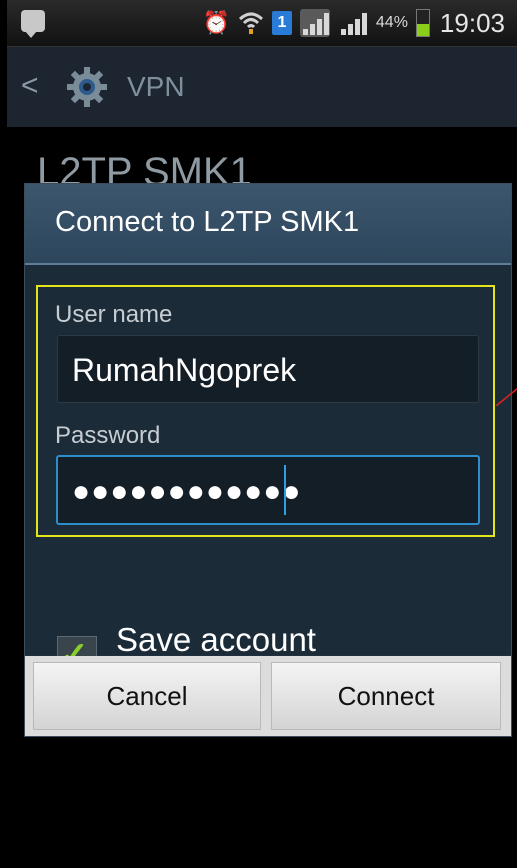 This screenshot has width=517, height=868. What do you see at coordinates (207, 222) in the screenshot?
I see `dialog-title: Connect to L2TP SMK1` at bounding box center [207, 222].